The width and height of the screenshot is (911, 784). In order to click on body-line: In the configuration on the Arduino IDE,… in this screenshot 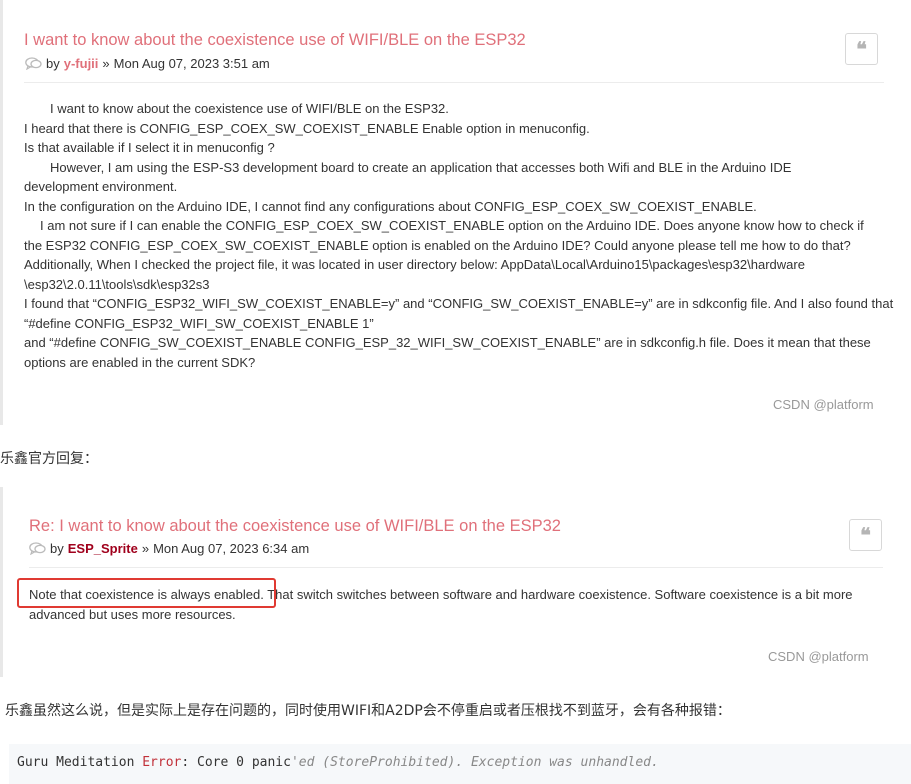, I will do `click(390, 206)`.